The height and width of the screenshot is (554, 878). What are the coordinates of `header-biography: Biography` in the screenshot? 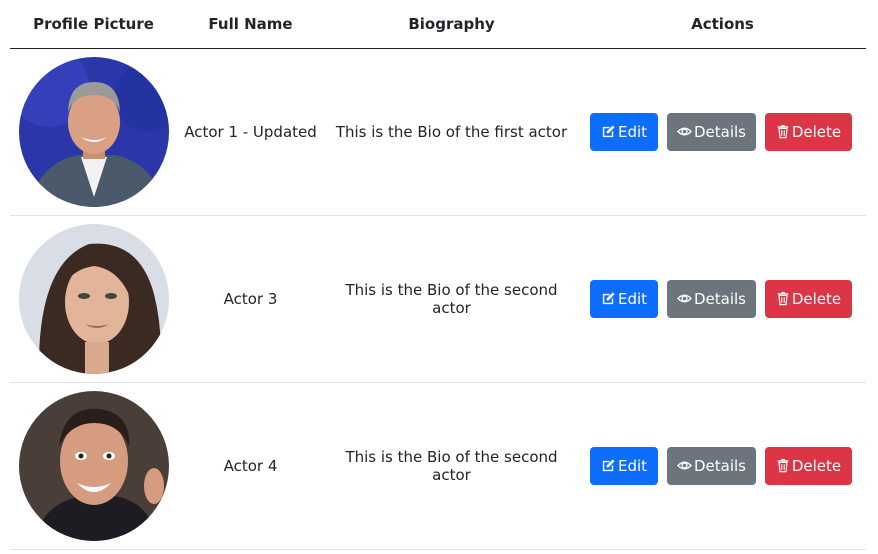 It's located at (451, 24).